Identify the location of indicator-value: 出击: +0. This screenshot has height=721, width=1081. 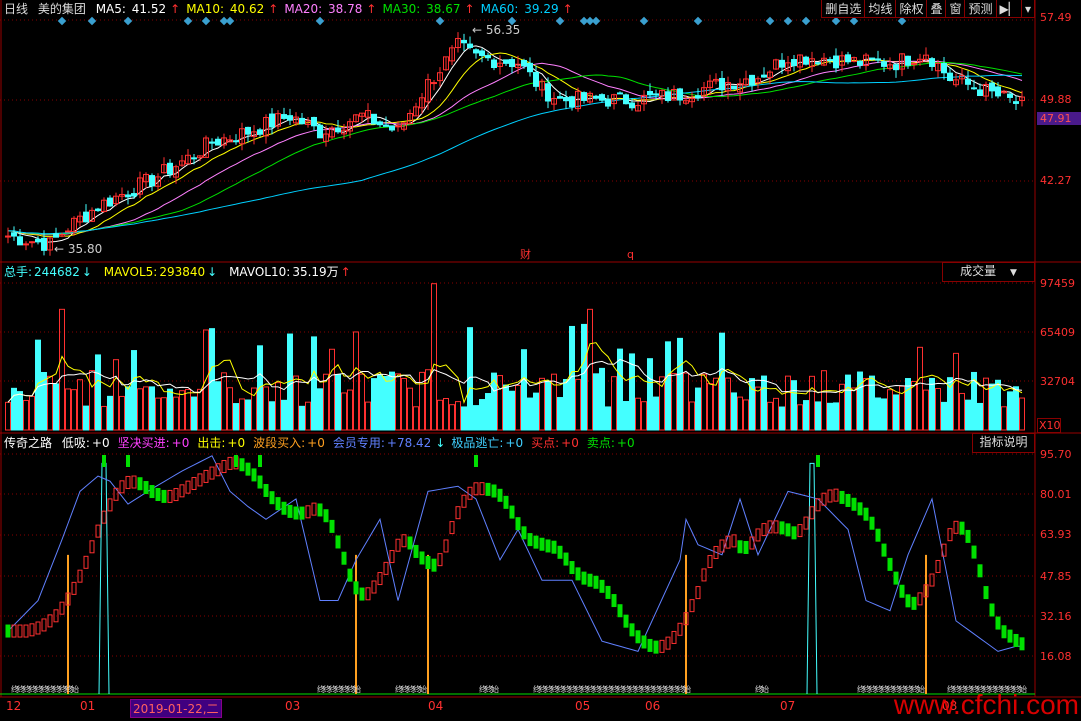
(221, 443).